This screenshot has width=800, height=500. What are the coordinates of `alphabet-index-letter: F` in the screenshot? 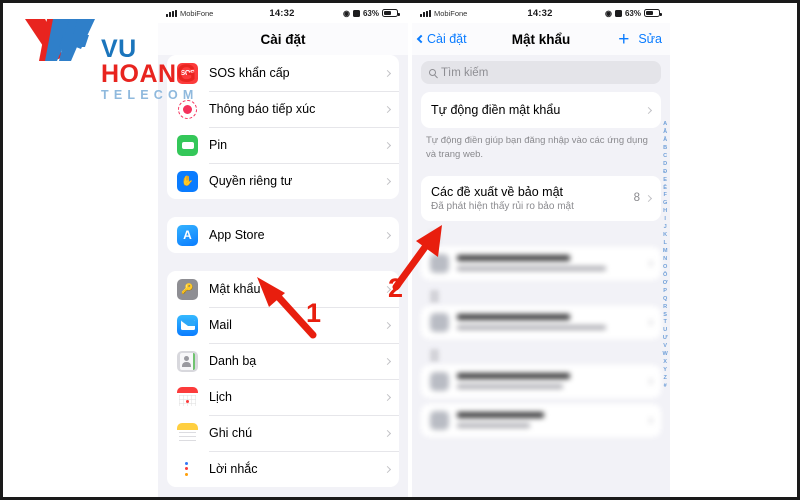 It's located at (665, 196).